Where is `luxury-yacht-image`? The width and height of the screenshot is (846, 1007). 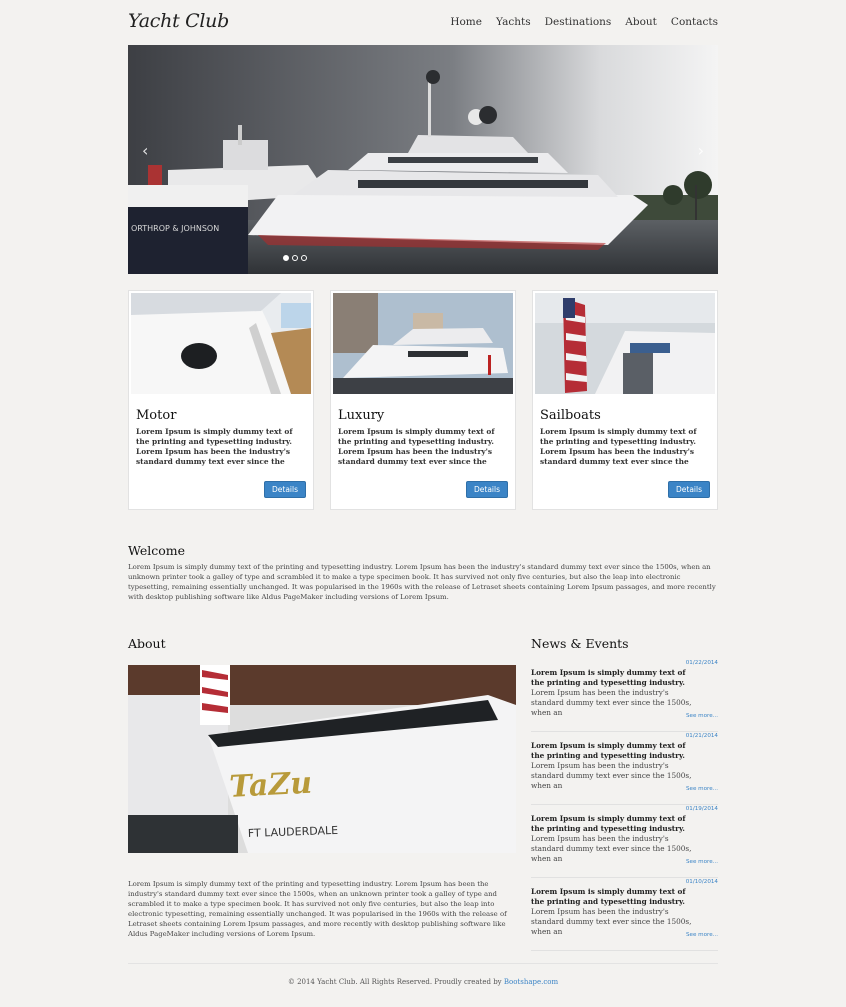 luxury-yacht-image is located at coordinates (423, 343).